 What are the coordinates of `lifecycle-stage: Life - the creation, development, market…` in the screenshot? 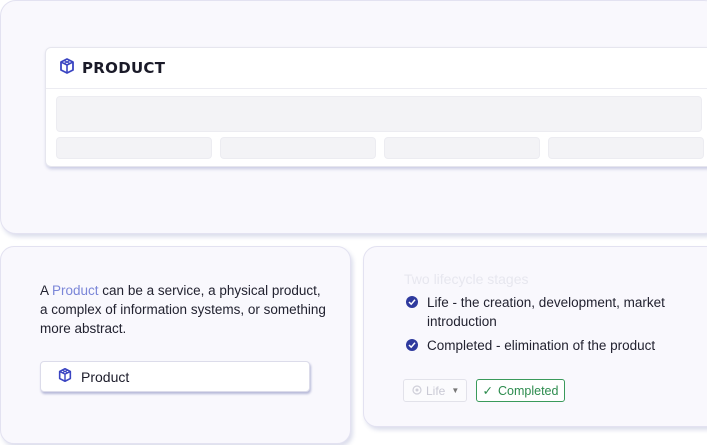 It's located at (550, 312).